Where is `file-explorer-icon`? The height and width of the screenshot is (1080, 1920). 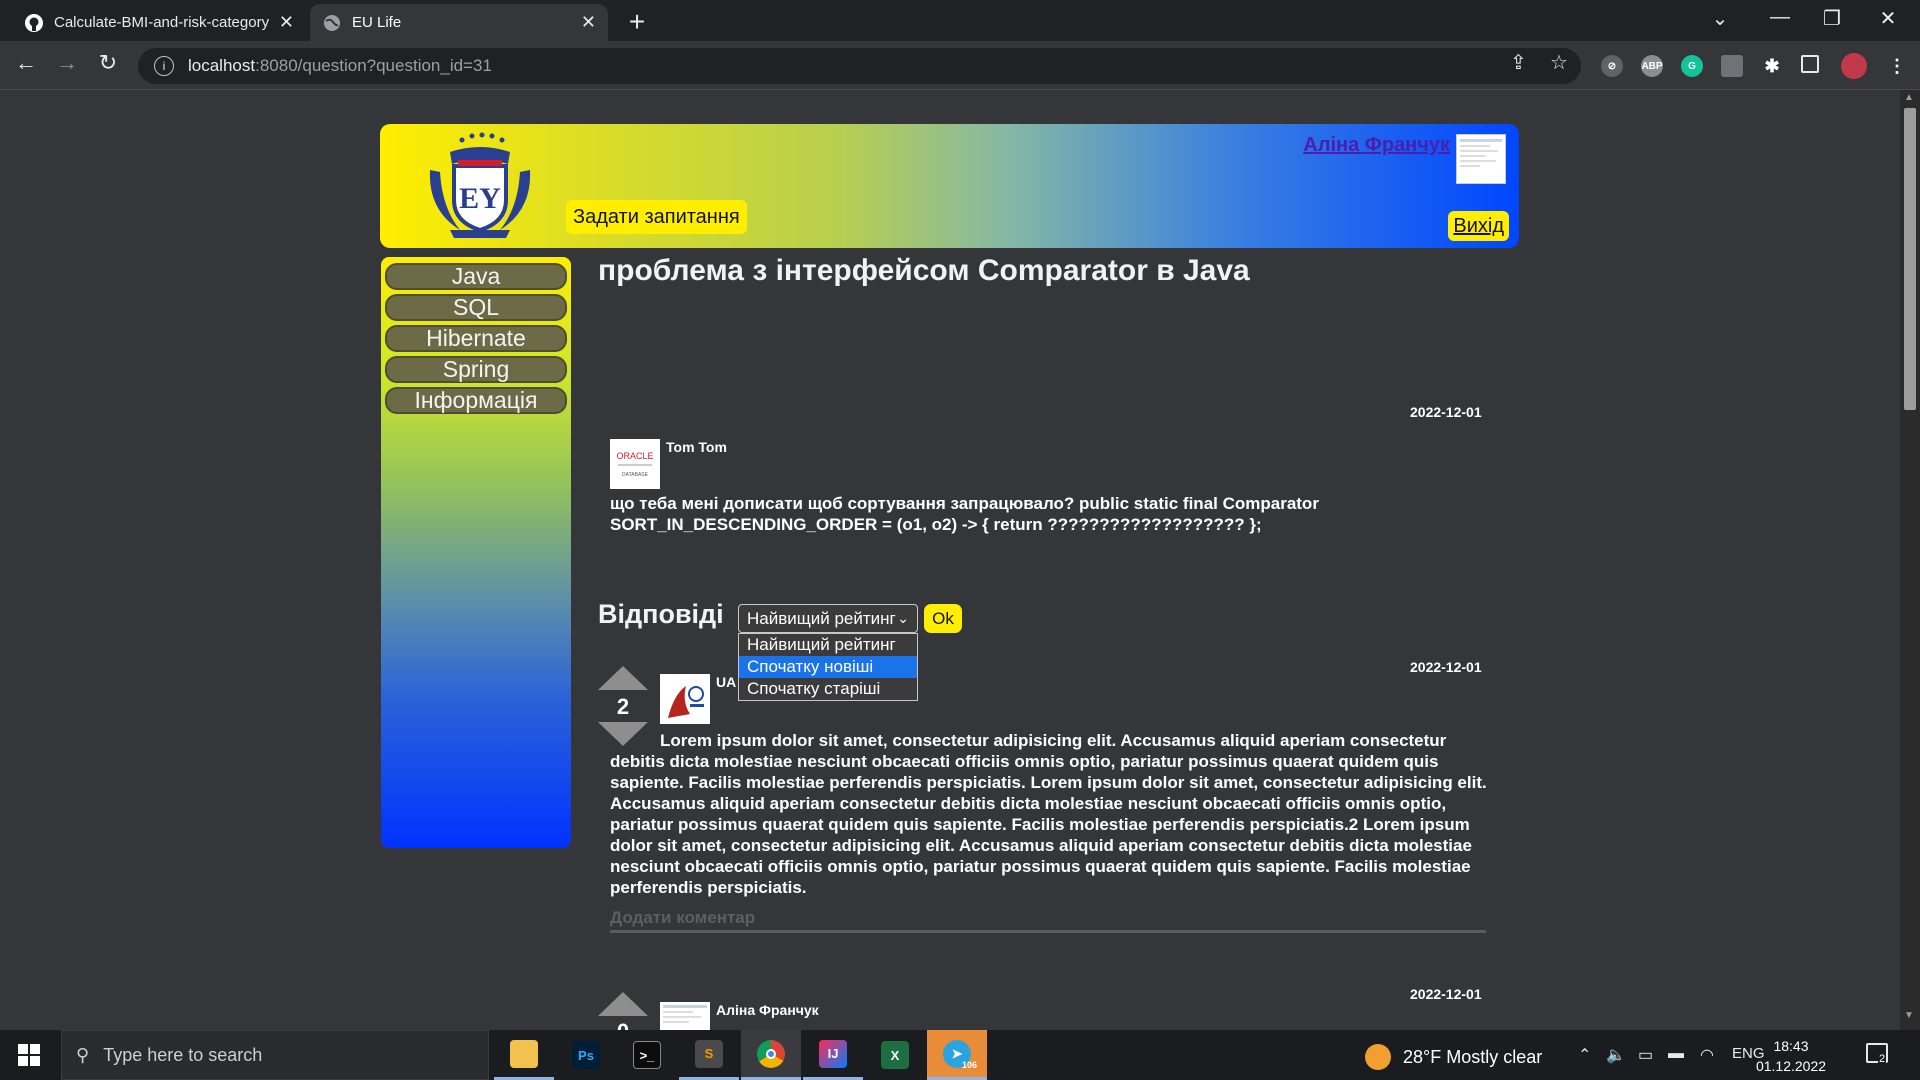 file-explorer-icon is located at coordinates (524, 1055).